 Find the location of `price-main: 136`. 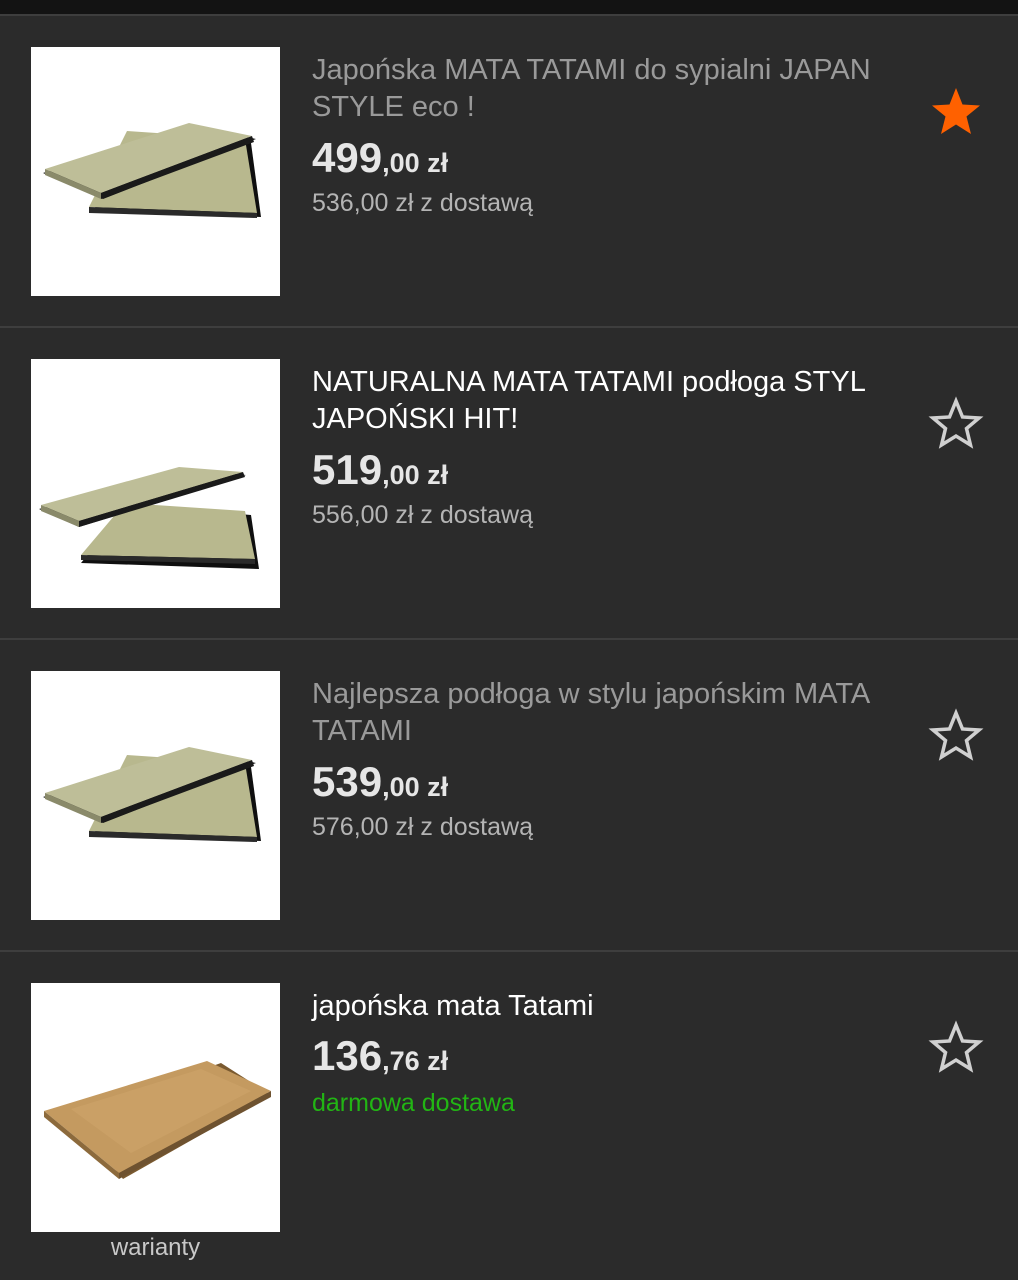

price-main: 136 is located at coordinates (347, 1055).